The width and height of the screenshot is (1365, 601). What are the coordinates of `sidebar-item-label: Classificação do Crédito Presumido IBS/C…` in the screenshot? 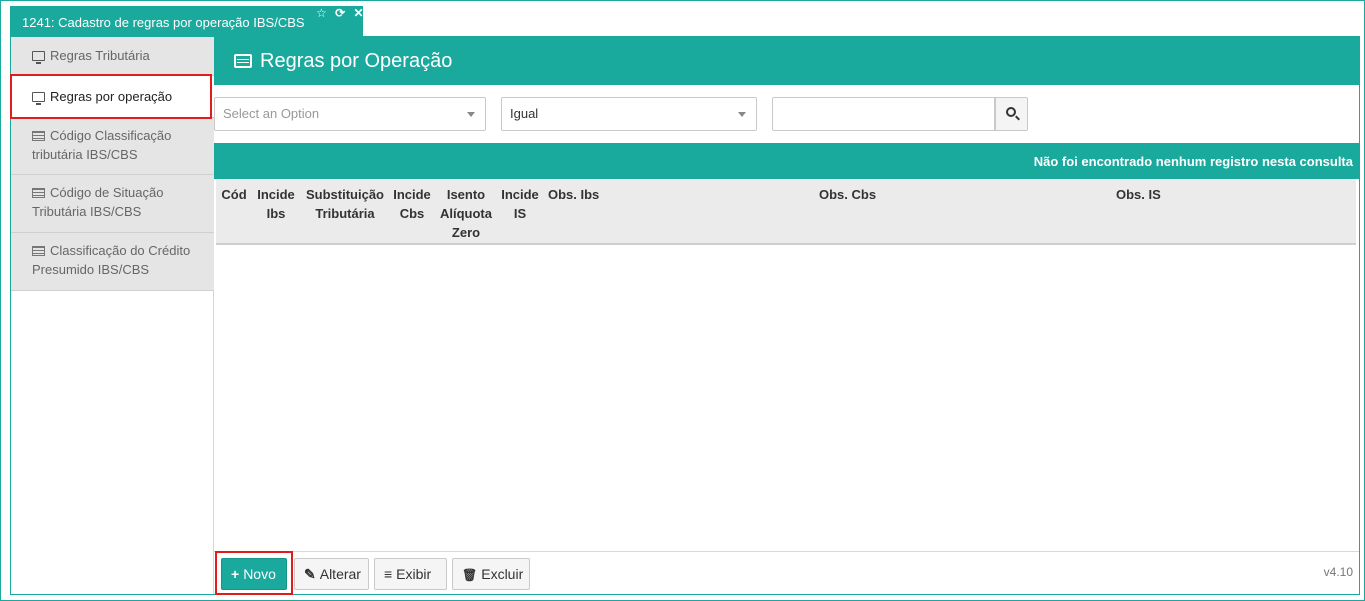 It's located at (111, 260).